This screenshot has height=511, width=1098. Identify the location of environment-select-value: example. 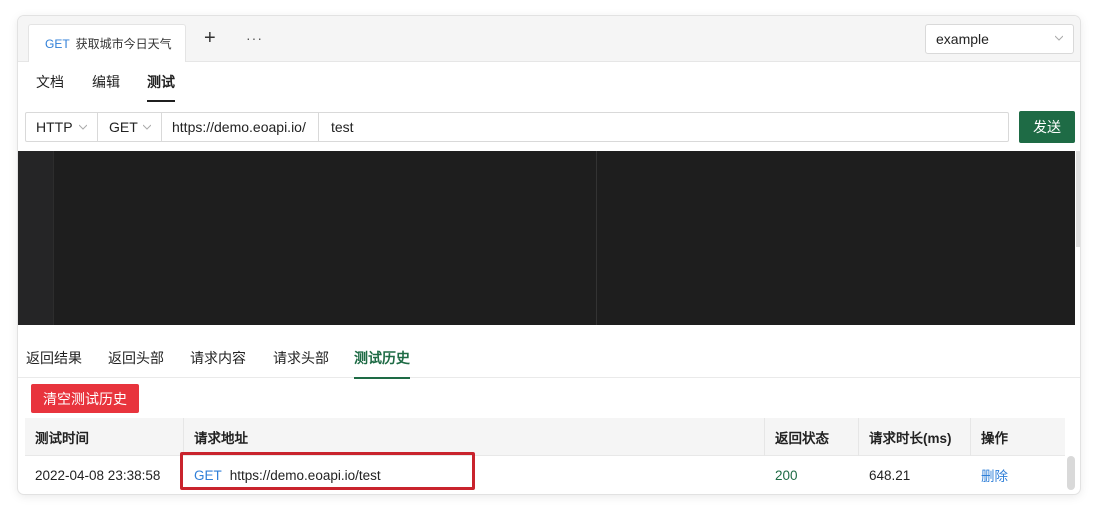
(962, 39).